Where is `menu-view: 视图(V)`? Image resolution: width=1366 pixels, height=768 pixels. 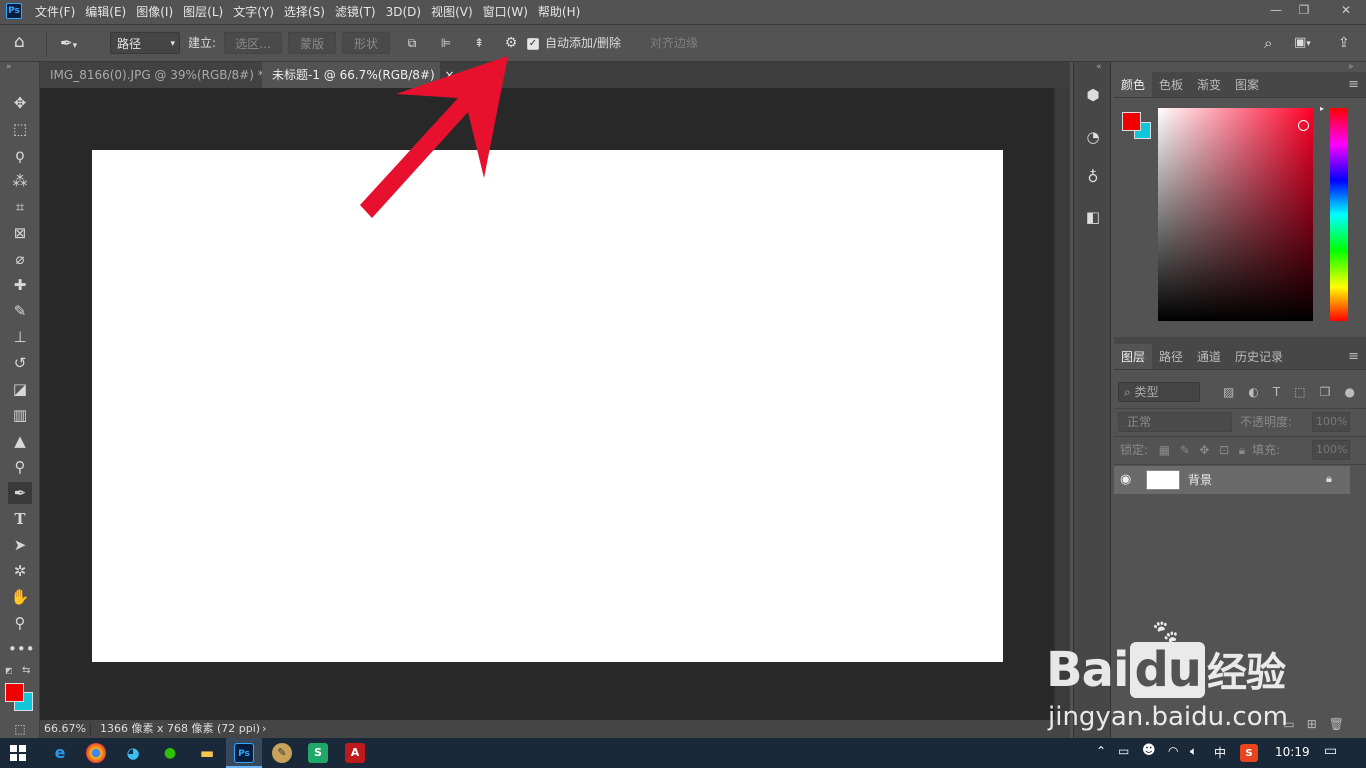 menu-view: 视图(V) is located at coordinates (452, 12).